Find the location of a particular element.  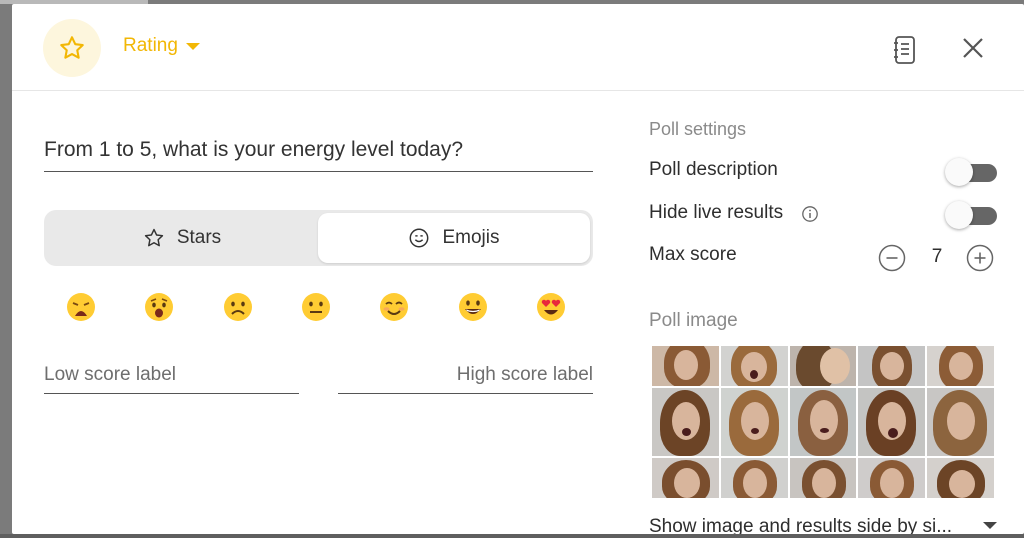

rating-style-stars: Stars is located at coordinates (182, 238).